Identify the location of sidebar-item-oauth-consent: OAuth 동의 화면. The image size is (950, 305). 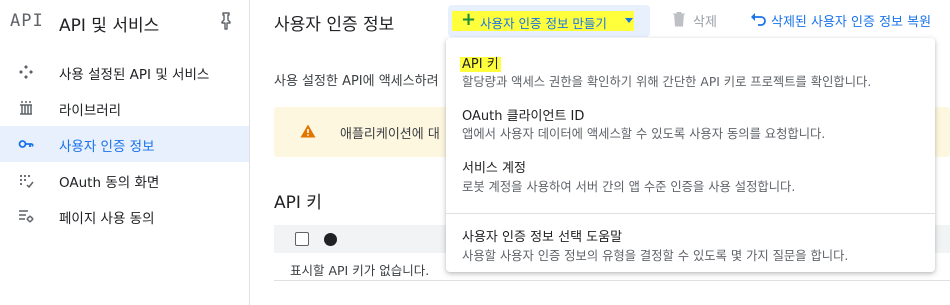
(124, 180).